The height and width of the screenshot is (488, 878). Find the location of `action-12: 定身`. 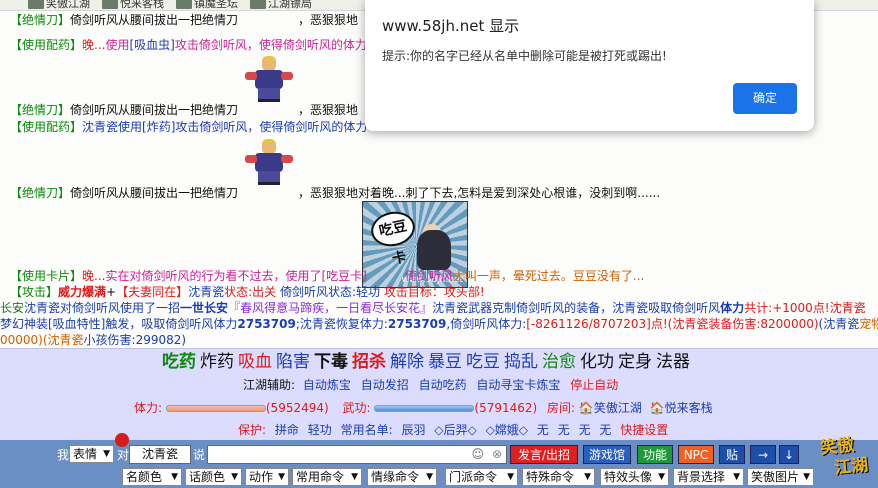

action-12: 定身 is located at coordinates (635, 362).